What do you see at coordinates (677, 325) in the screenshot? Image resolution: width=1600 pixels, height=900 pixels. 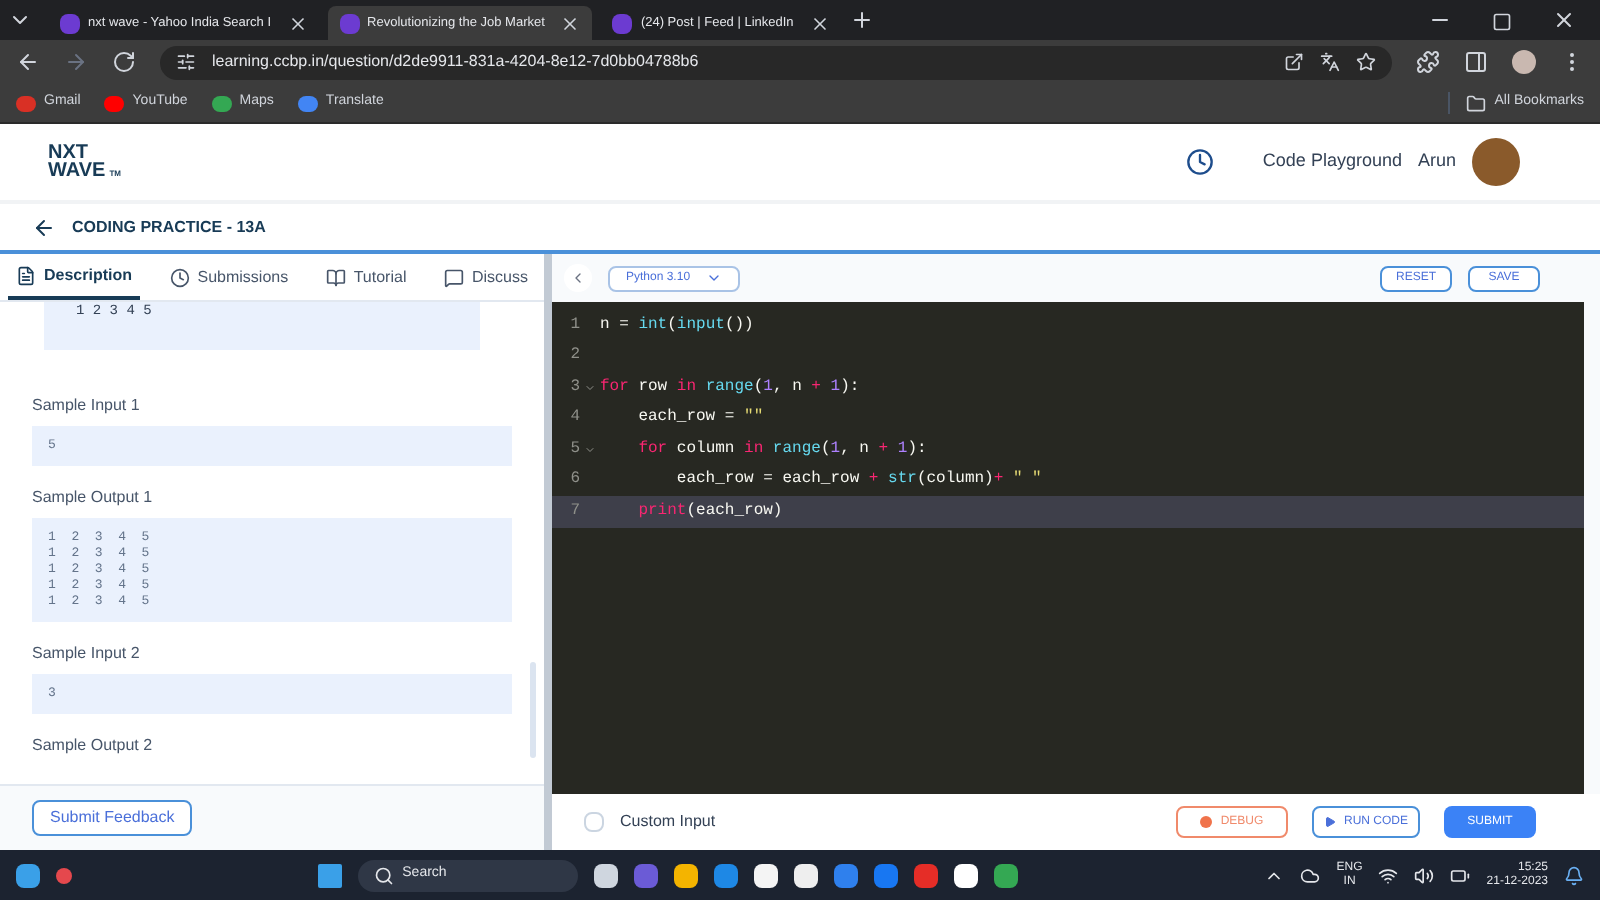 I see `code-line: n = int(input())` at bounding box center [677, 325].